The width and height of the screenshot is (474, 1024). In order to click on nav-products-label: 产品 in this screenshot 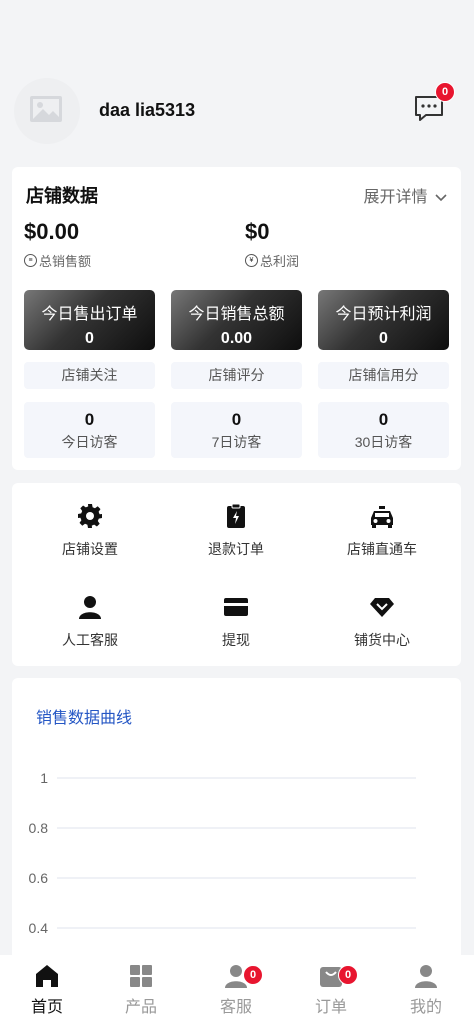, I will do `click(140, 1007)`.